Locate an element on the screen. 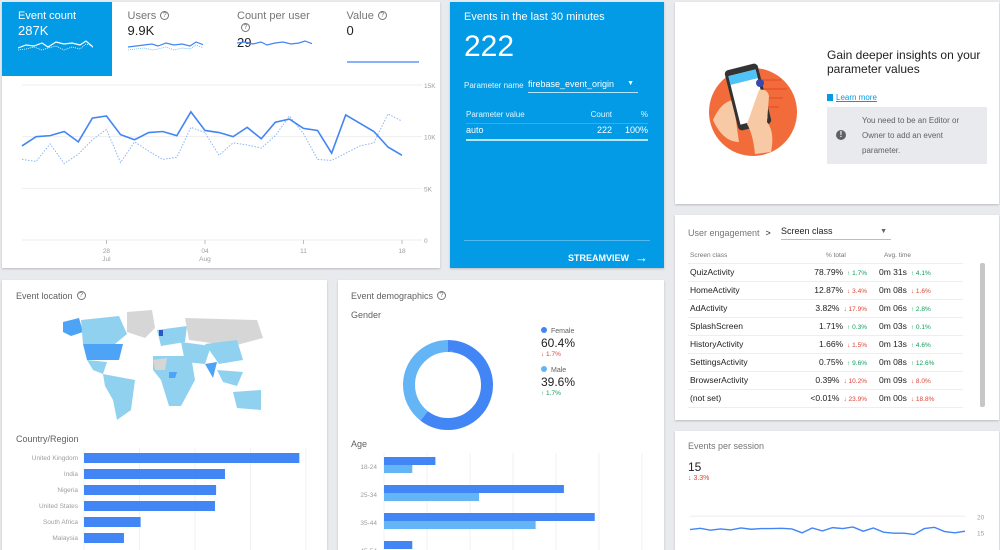  x-tick-label: 04 is located at coordinates (205, 251).